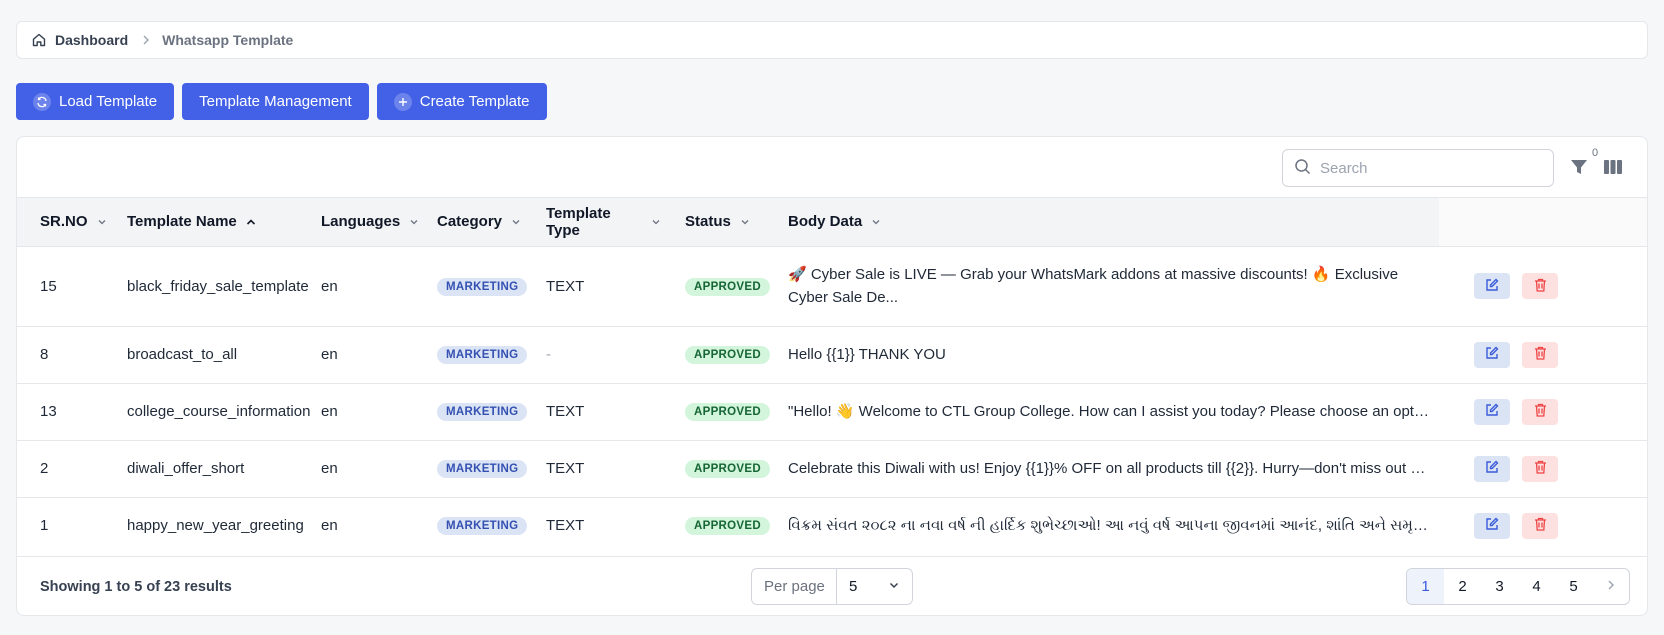 Image resolution: width=1664 pixels, height=635 pixels. What do you see at coordinates (1536, 586) in the screenshot?
I see `page-4-button: 4` at bounding box center [1536, 586].